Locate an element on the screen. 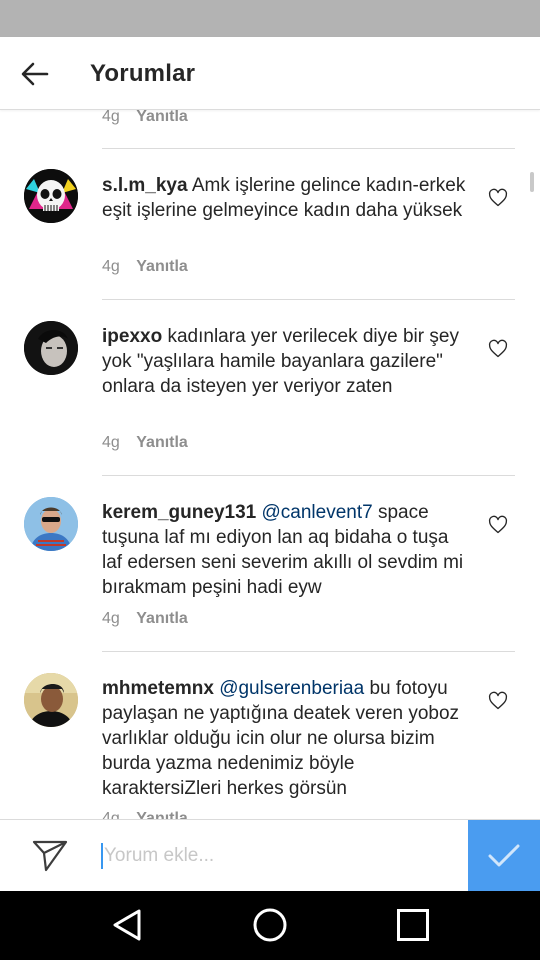 The width and height of the screenshot is (540, 960). status-bar is located at coordinates (270, 18).